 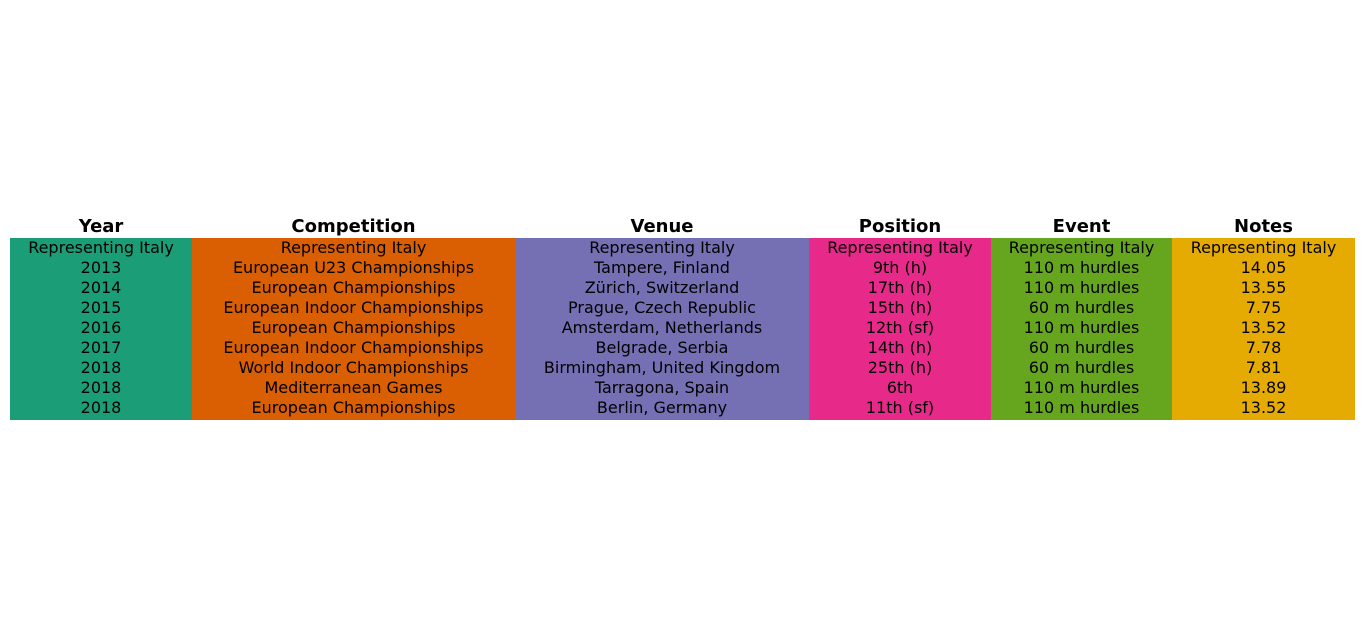 What do you see at coordinates (662, 409) in the screenshot?
I see `table-cell-venue: Berlin, Germany` at bounding box center [662, 409].